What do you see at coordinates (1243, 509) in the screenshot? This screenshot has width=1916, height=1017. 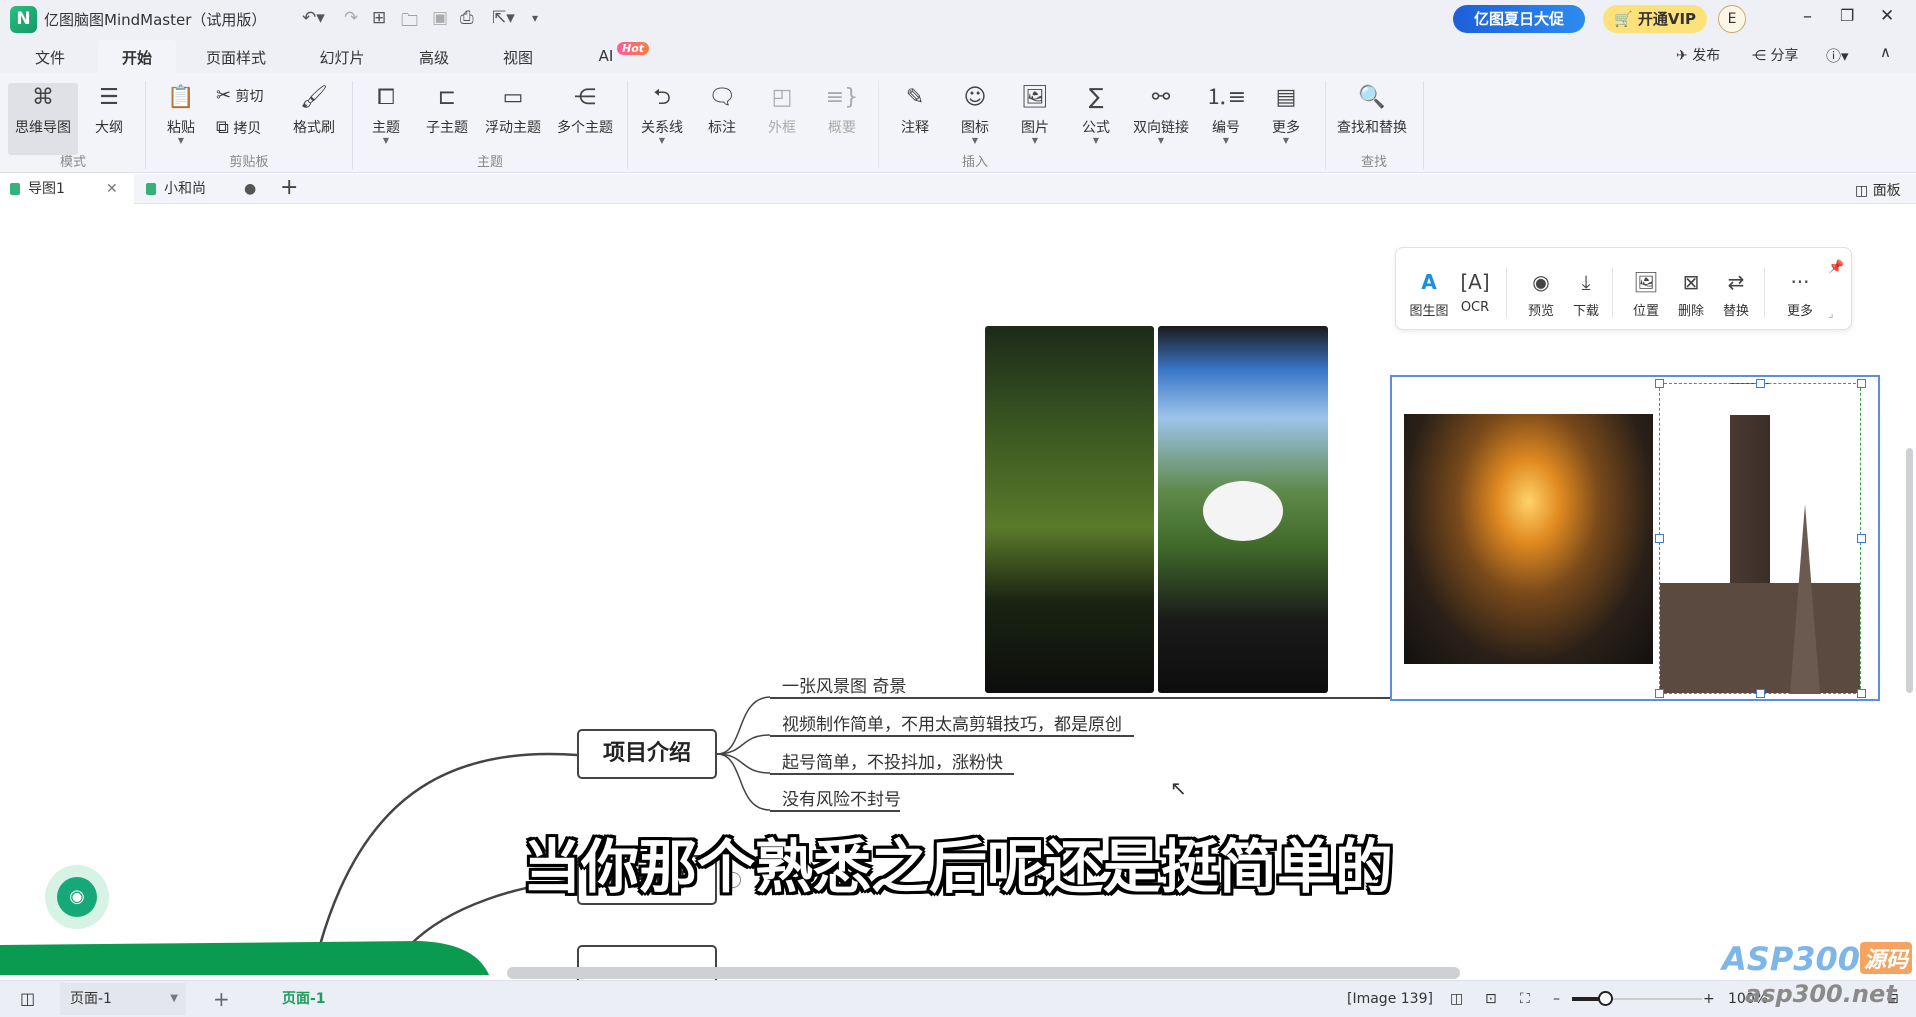 I see `phone-screenshot-cloud` at bounding box center [1243, 509].